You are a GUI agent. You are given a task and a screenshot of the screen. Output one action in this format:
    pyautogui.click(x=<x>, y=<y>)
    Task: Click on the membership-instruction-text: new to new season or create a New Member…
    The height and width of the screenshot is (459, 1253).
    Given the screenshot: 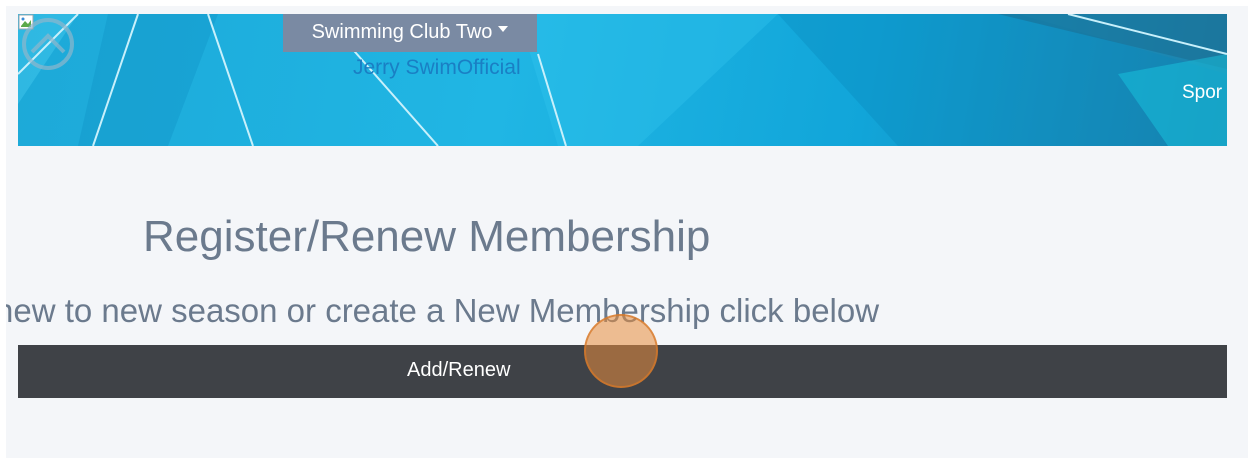 What is the action you would take?
    pyautogui.click(x=443, y=310)
    